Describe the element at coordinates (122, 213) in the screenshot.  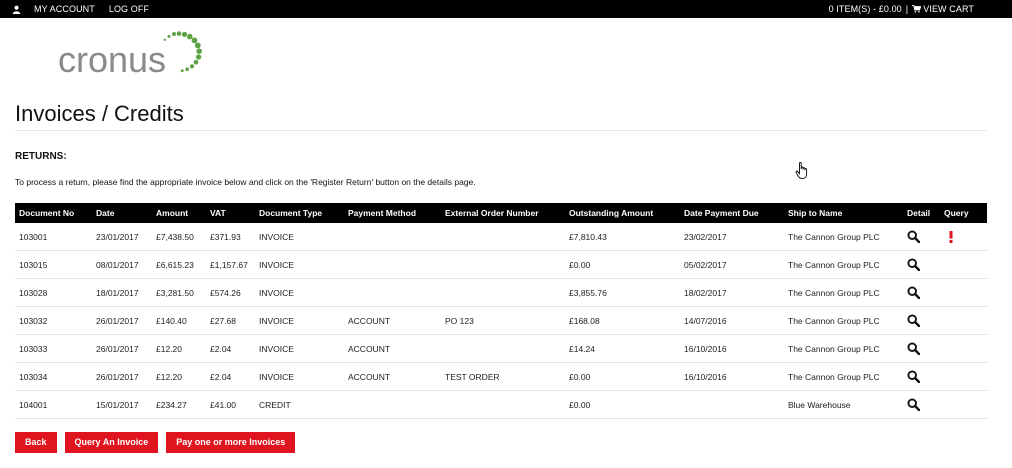
I see `col-date: Date` at that location.